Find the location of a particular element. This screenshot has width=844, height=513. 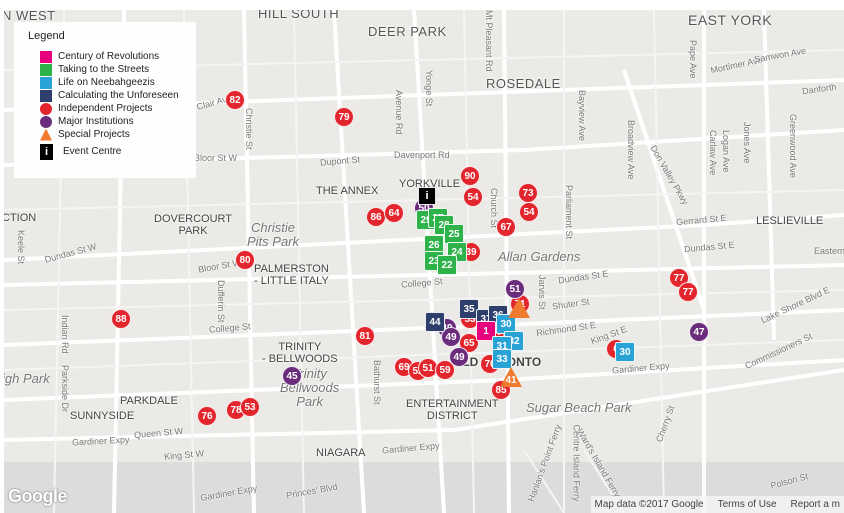

road-indian-rd: Indian Rd is located at coordinates (65, 334).